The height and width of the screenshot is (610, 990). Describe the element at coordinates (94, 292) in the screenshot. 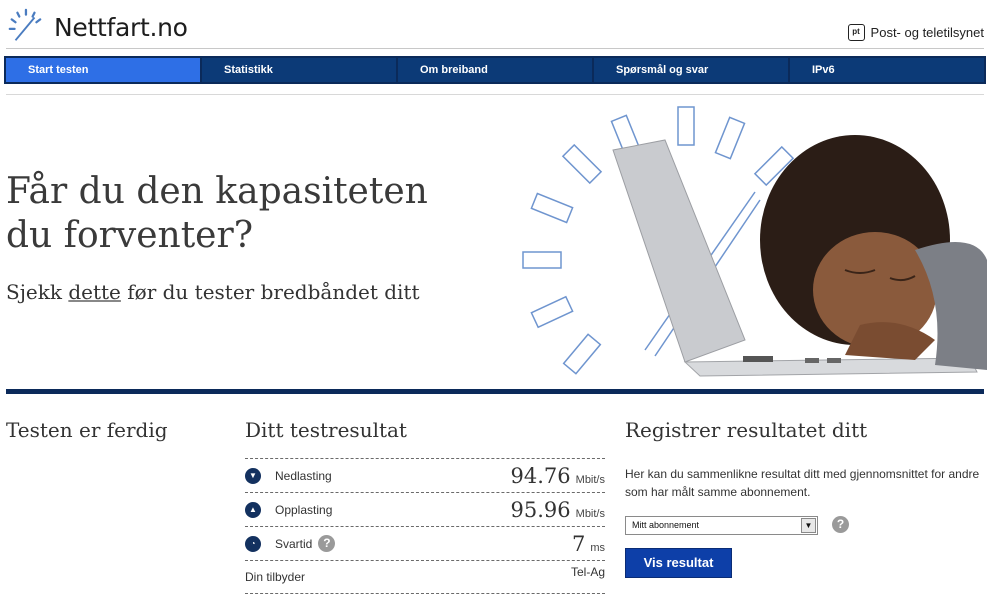

I see `hero-info-link: dette` at that location.